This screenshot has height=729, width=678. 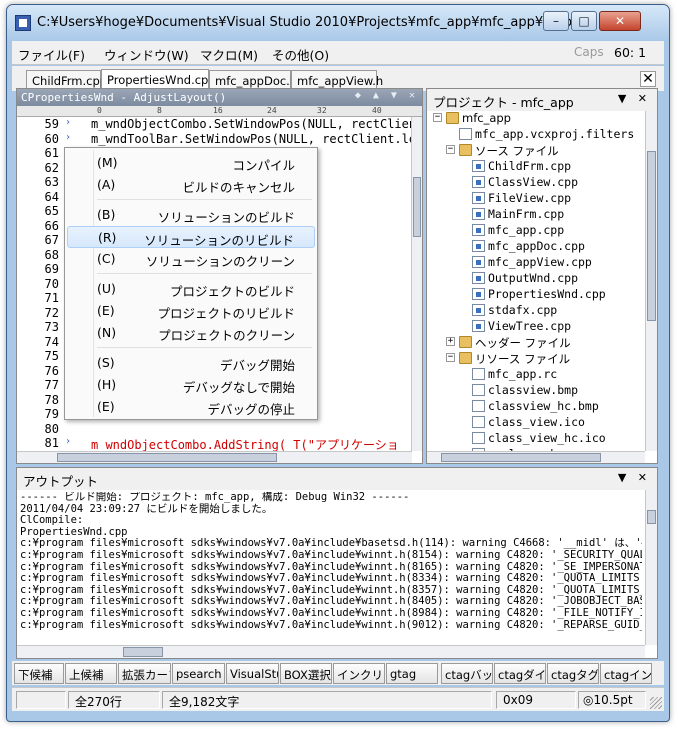 What do you see at coordinates (272, 110) in the screenshot?
I see `ruler-mark: 24` at bounding box center [272, 110].